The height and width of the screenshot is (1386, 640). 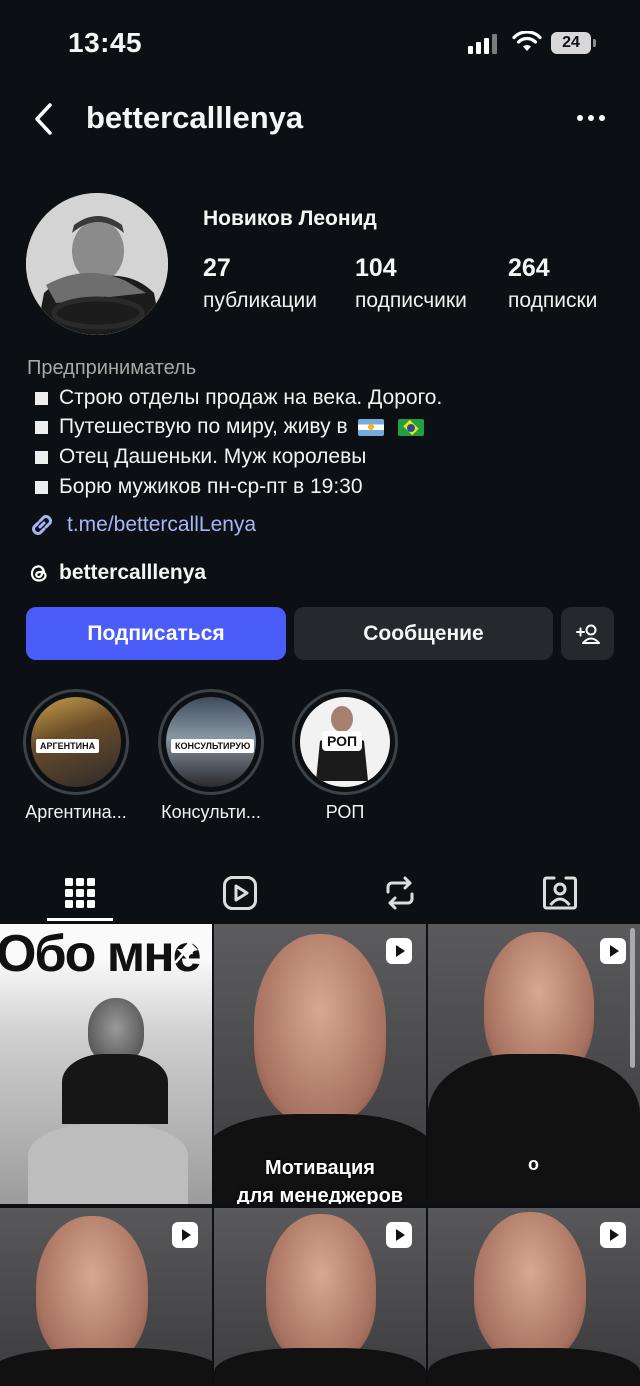 I want to click on battery-indicator: 24, so click(x=573, y=43).